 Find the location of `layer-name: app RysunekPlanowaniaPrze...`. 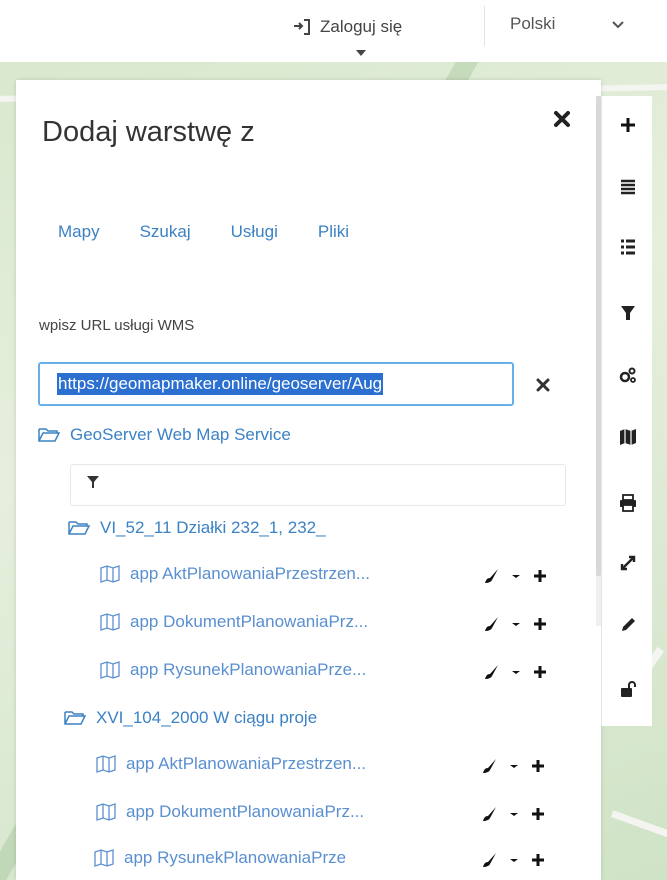

layer-name: app RysunekPlanowaniaPrze... is located at coordinates (248, 669).